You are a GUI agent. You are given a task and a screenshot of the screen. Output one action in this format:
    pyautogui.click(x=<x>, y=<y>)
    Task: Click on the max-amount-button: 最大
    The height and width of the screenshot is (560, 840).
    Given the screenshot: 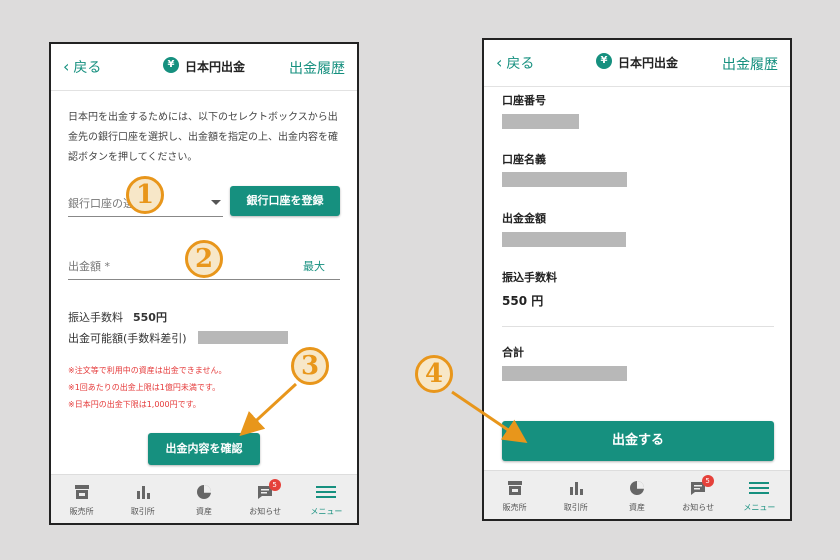 What is the action you would take?
    pyautogui.click(x=314, y=266)
    